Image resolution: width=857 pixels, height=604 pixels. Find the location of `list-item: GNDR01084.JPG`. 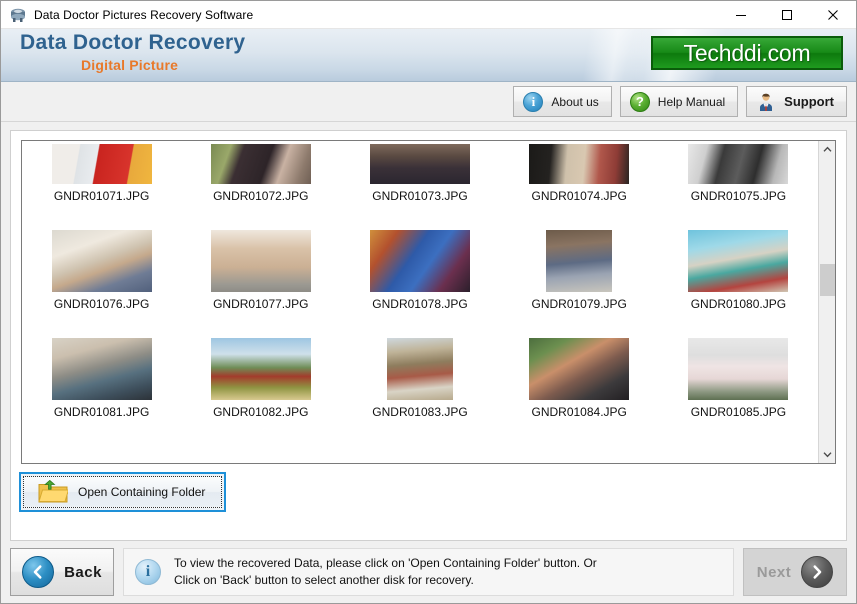

list-item: GNDR01084.JPG is located at coordinates (579, 369).